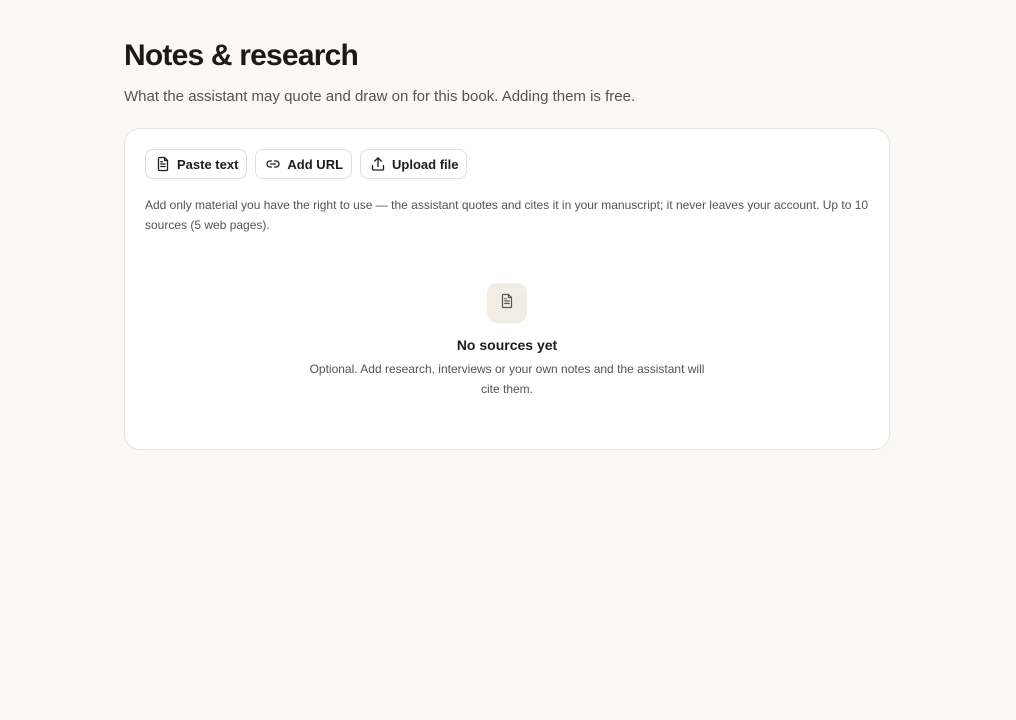  I want to click on empty-state-icon-tile, so click(507, 303).